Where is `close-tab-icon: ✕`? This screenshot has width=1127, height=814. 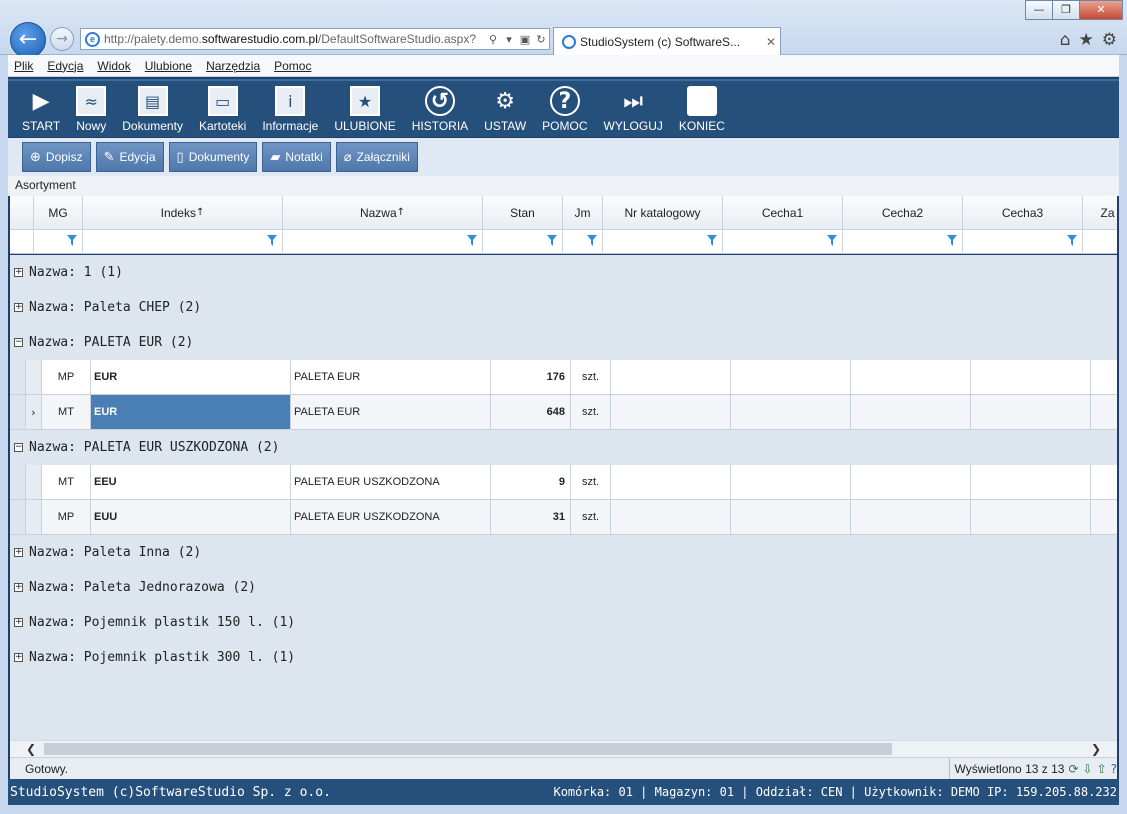
close-tab-icon: ✕ is located at coordinates (771, 42).